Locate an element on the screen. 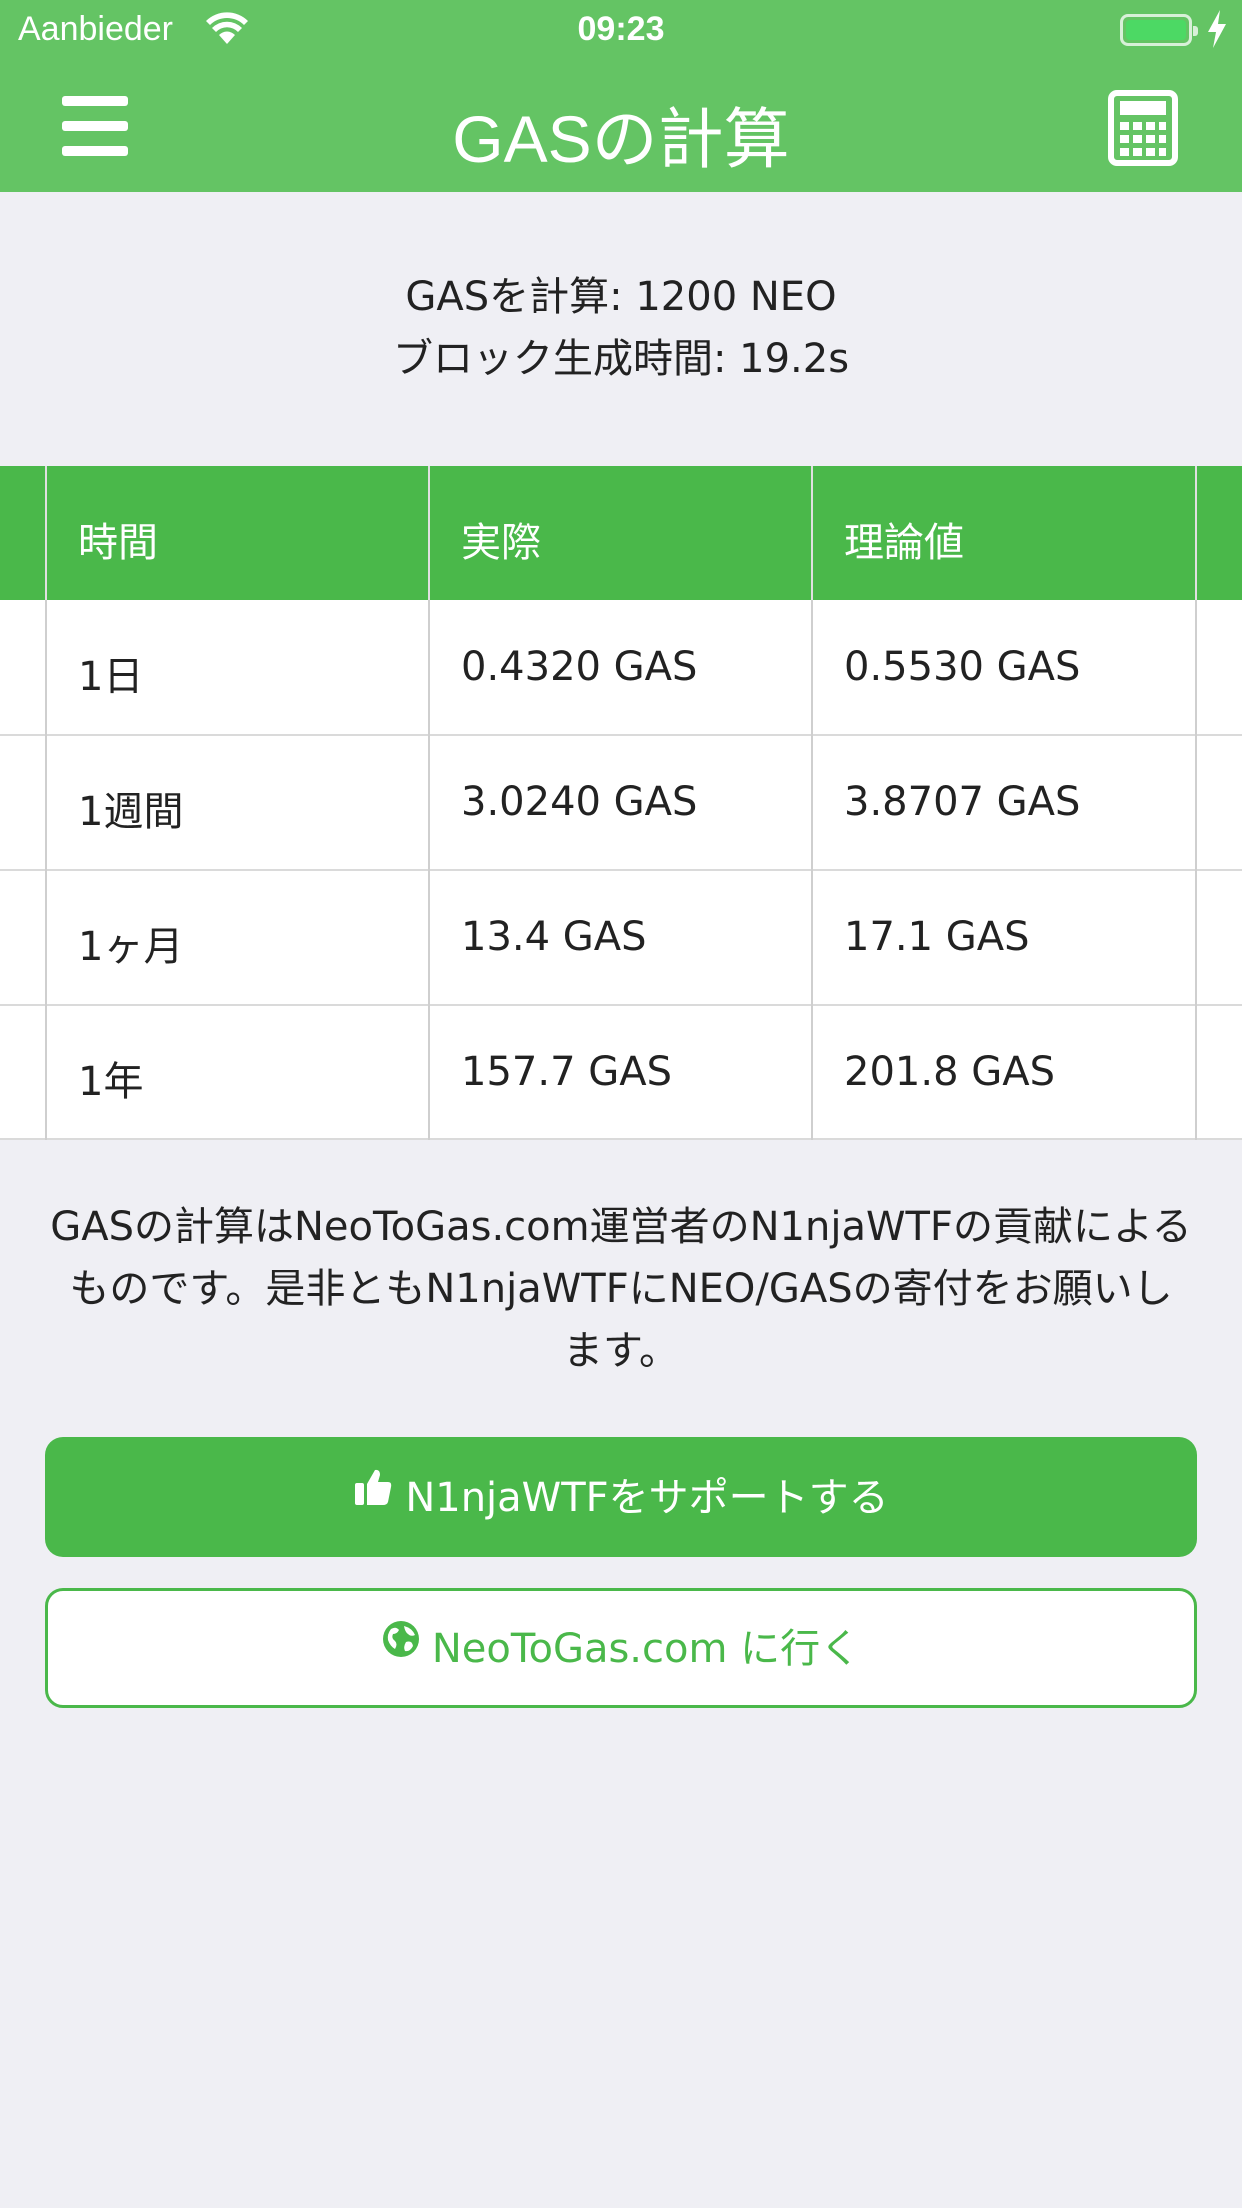  cell-period: 1週間 is located at coordinates (131, 812).